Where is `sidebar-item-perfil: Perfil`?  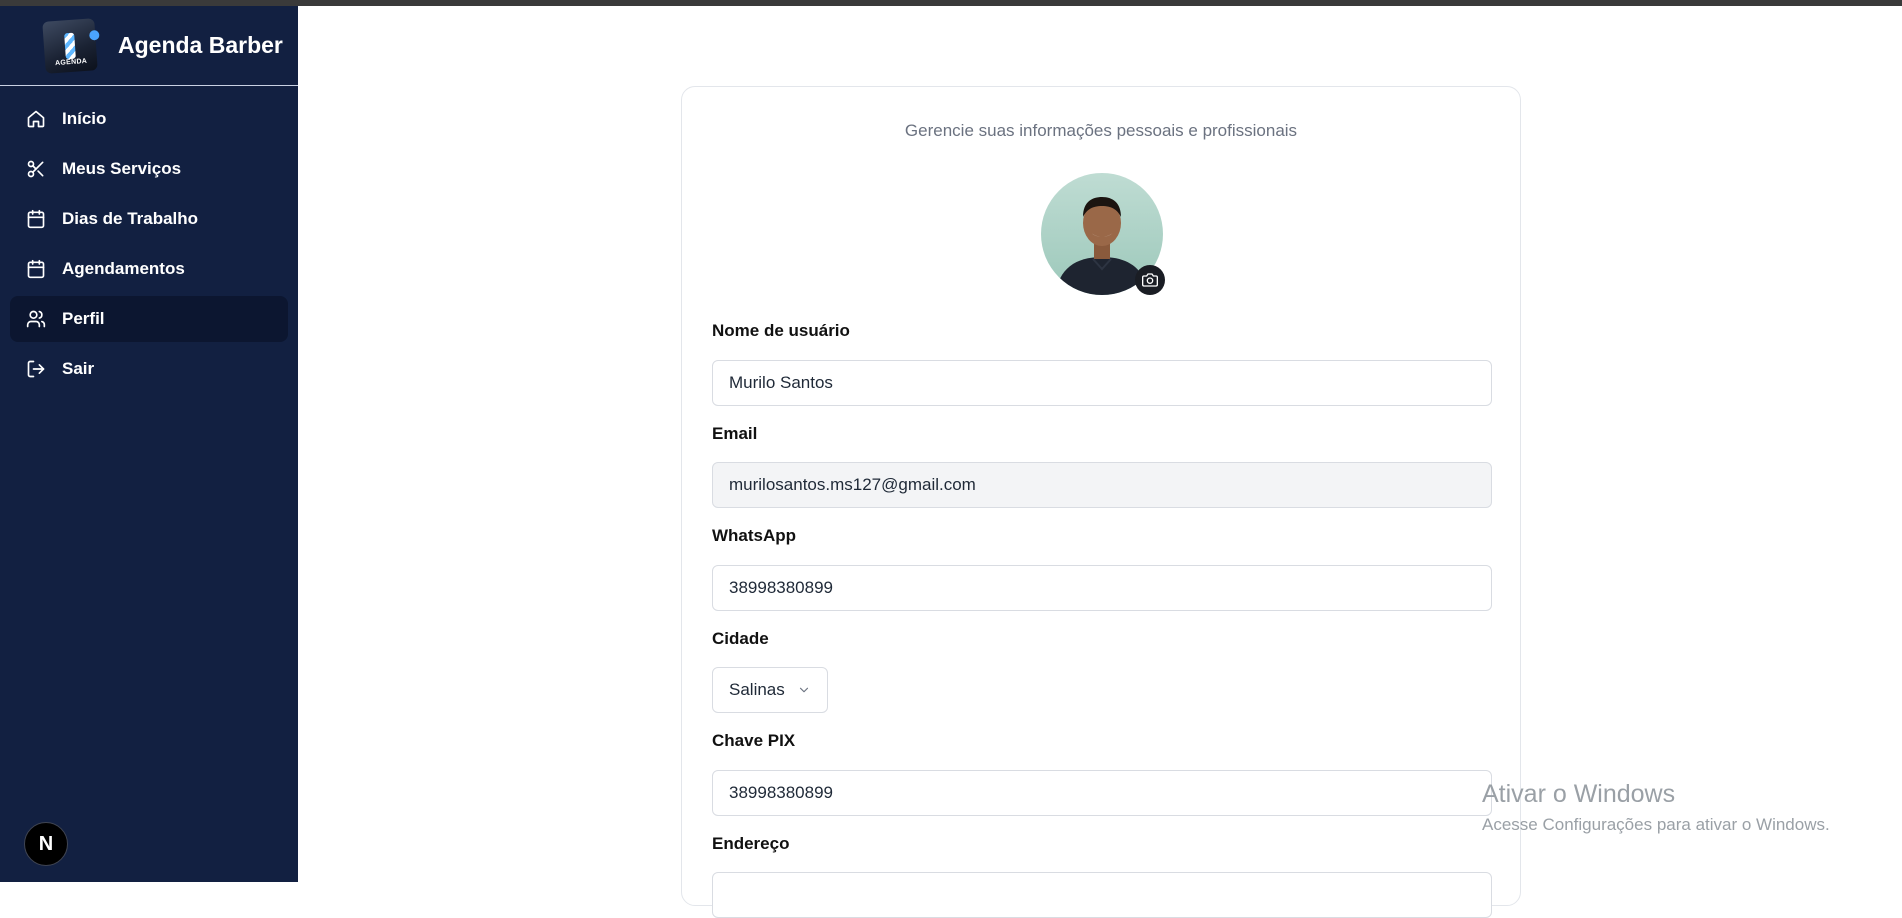 sidebar-item-perfil: Perfil is located at coordinates (149, 319).